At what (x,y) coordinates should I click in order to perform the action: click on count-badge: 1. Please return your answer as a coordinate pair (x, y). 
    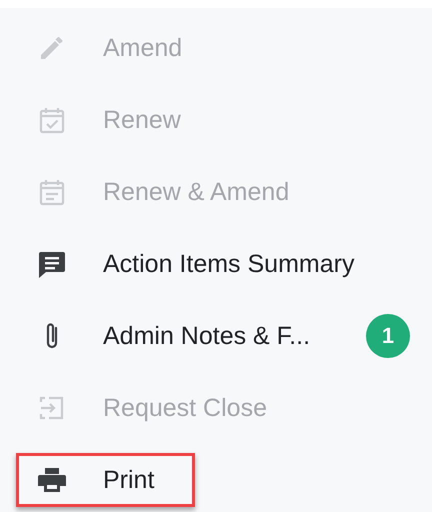
    Looking at the image, I should click on (388, 336).